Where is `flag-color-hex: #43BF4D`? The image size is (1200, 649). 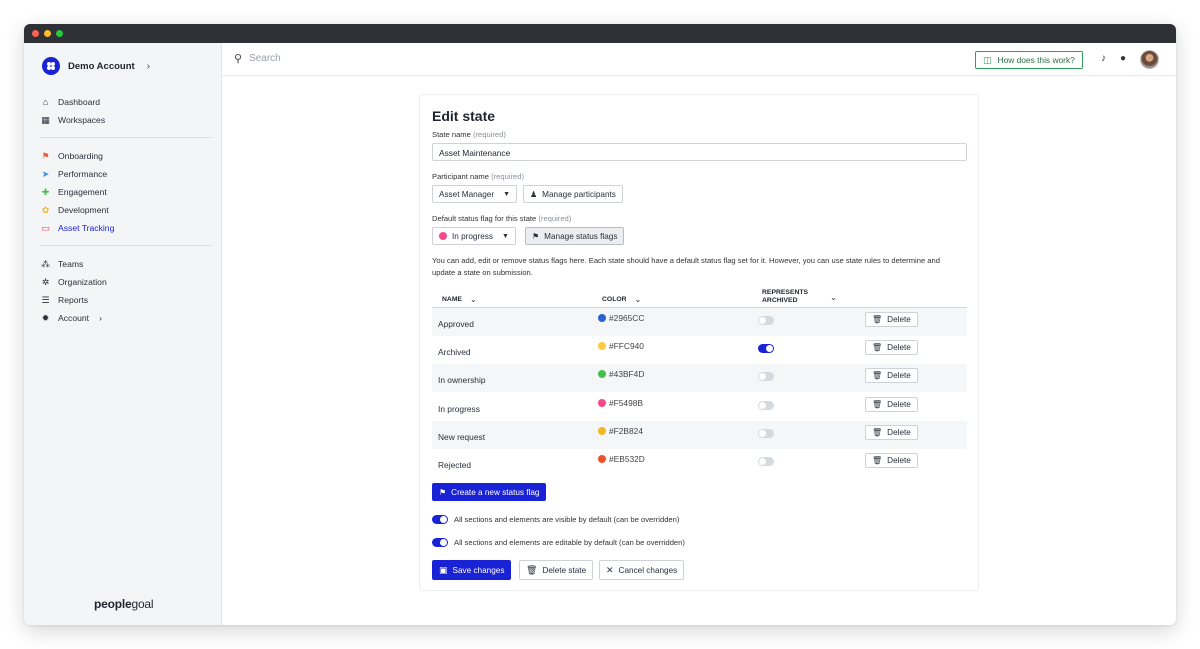 flag-color-hex: #43BF4D is located at coordinates (627, 374).